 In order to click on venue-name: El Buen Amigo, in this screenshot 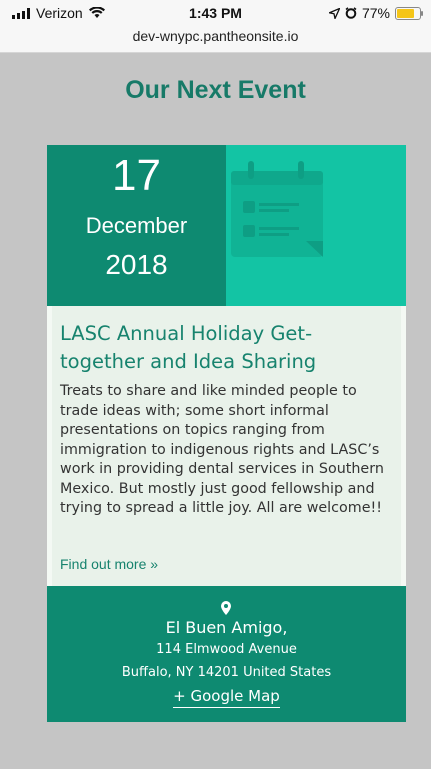, I will do `click(226, 627)`.